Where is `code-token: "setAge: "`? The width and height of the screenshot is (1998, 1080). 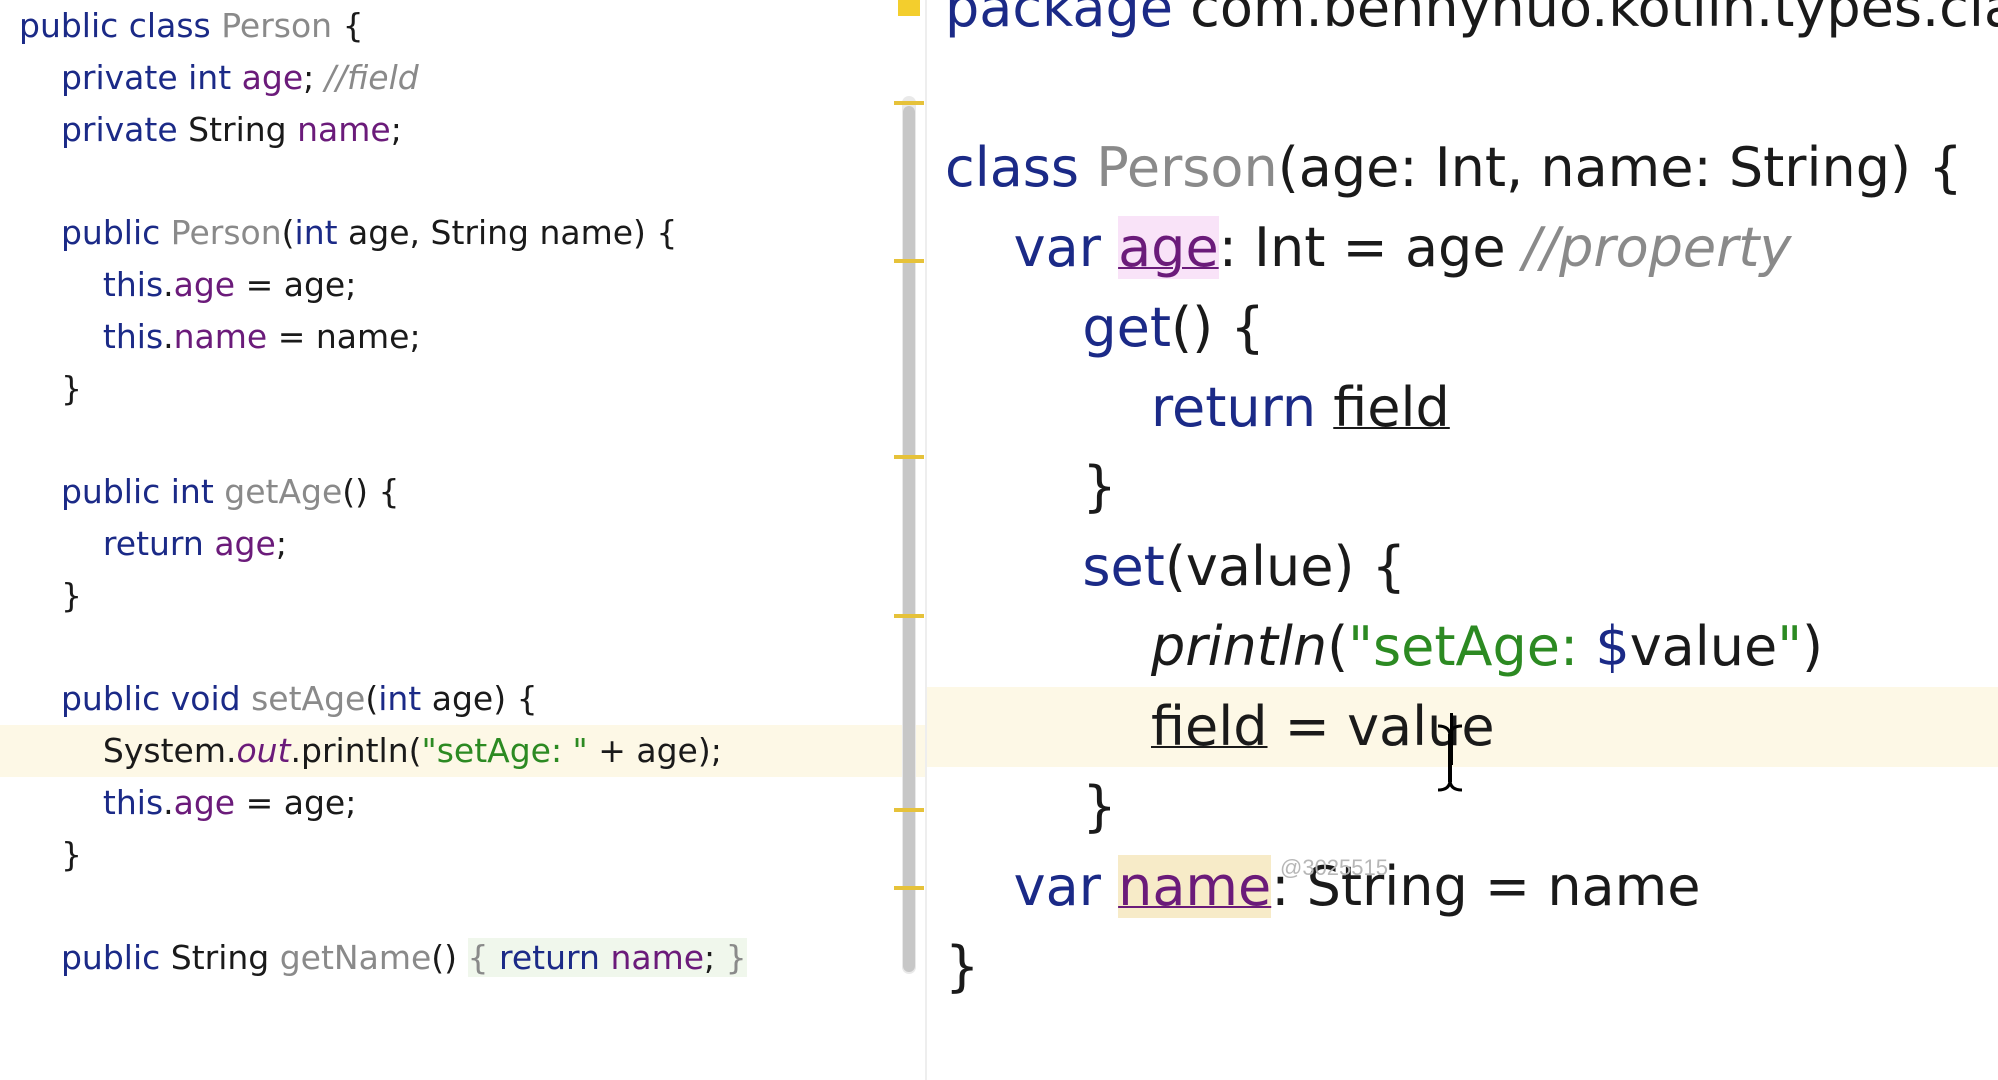 code-token: "setAge: " is located at coordinates (504, 751).